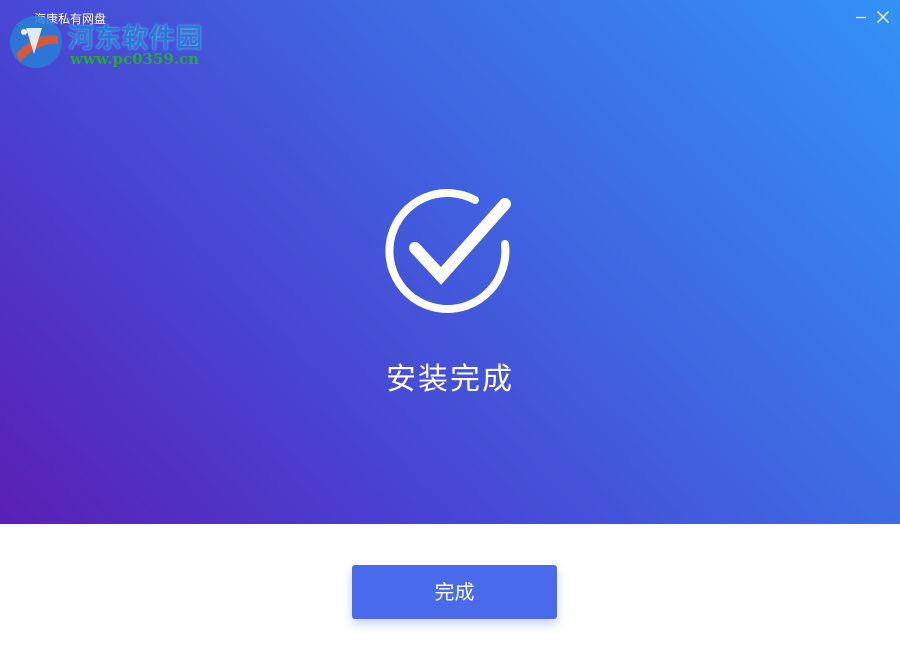 This screenshot has width=900, height=659. I want to click on close-button, so click(883, 17).